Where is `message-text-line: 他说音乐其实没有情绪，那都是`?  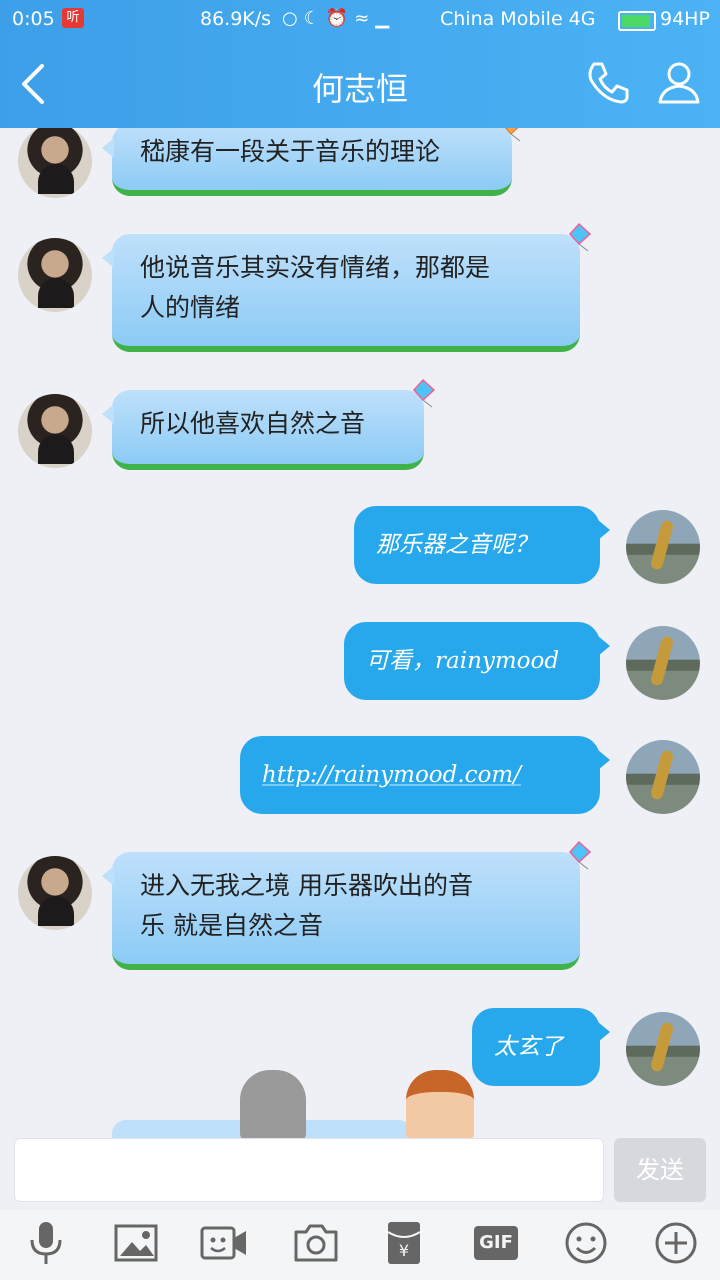
message-text-line: 他说音乐其实没有情绪，那都是 is located at coordinates (315, 267).